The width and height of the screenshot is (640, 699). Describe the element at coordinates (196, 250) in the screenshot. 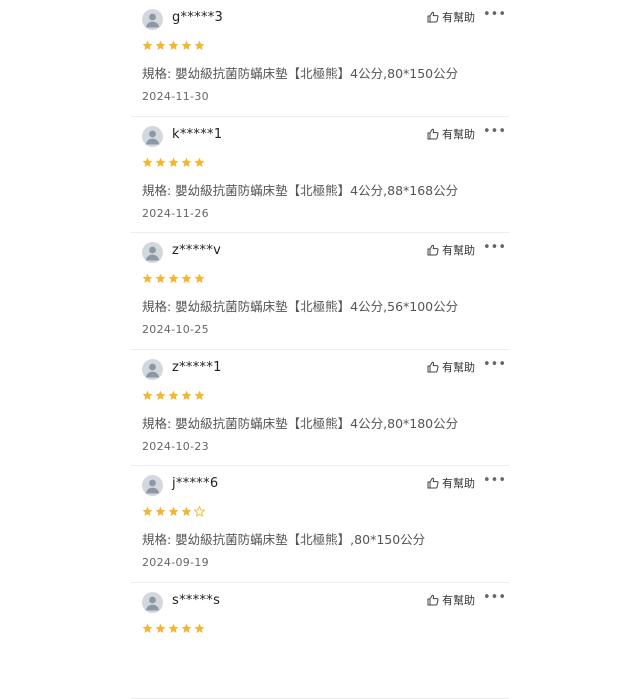

I see `reviewer-name: z*****v` at that location.